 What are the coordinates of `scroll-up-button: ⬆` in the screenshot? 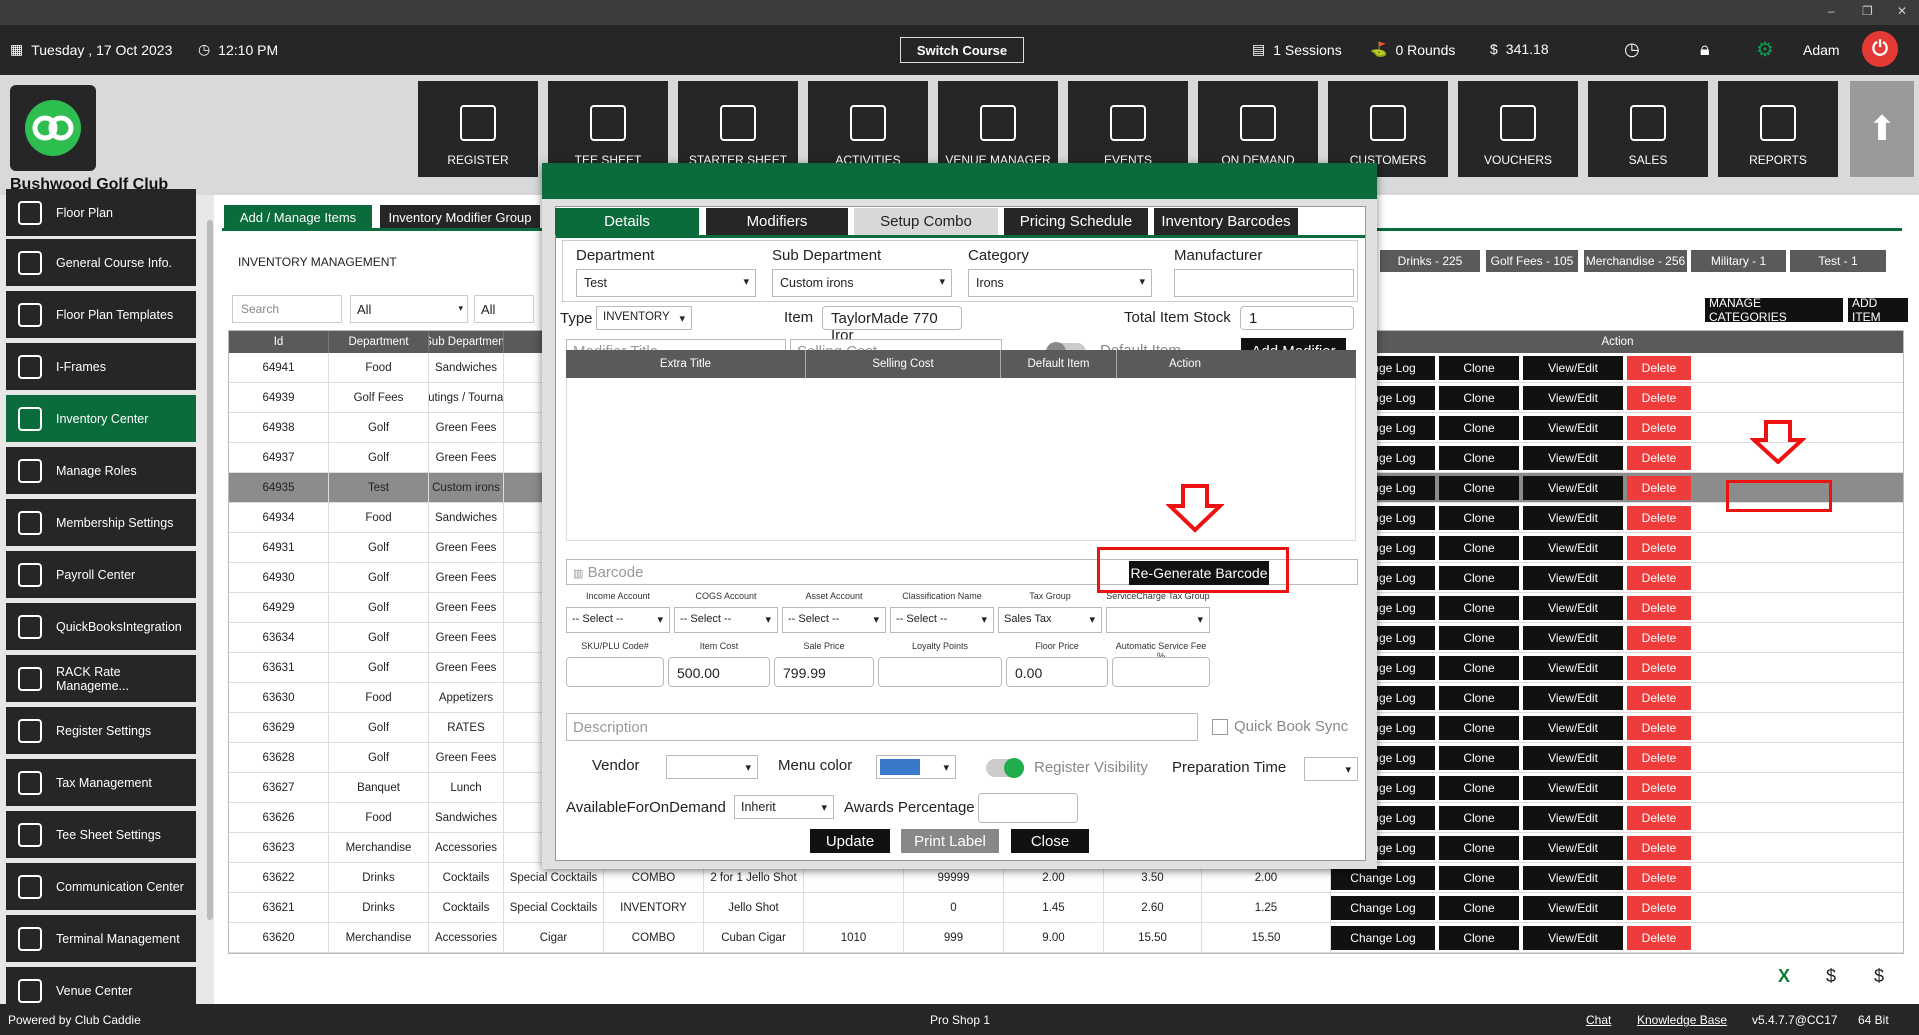 It's located at (1882, 129).